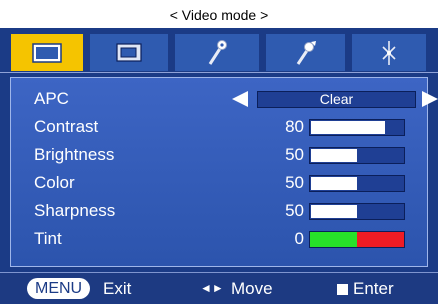  What do you see at coordinates (299, 238) in the screenshot?
I see `tint-value: 0` at bounding box center [299, 238].